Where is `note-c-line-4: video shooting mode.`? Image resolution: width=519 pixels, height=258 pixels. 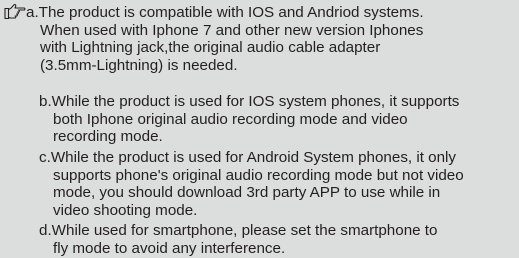
note-c-line-4: video shooting mode. is located at coordinates (125, 210).